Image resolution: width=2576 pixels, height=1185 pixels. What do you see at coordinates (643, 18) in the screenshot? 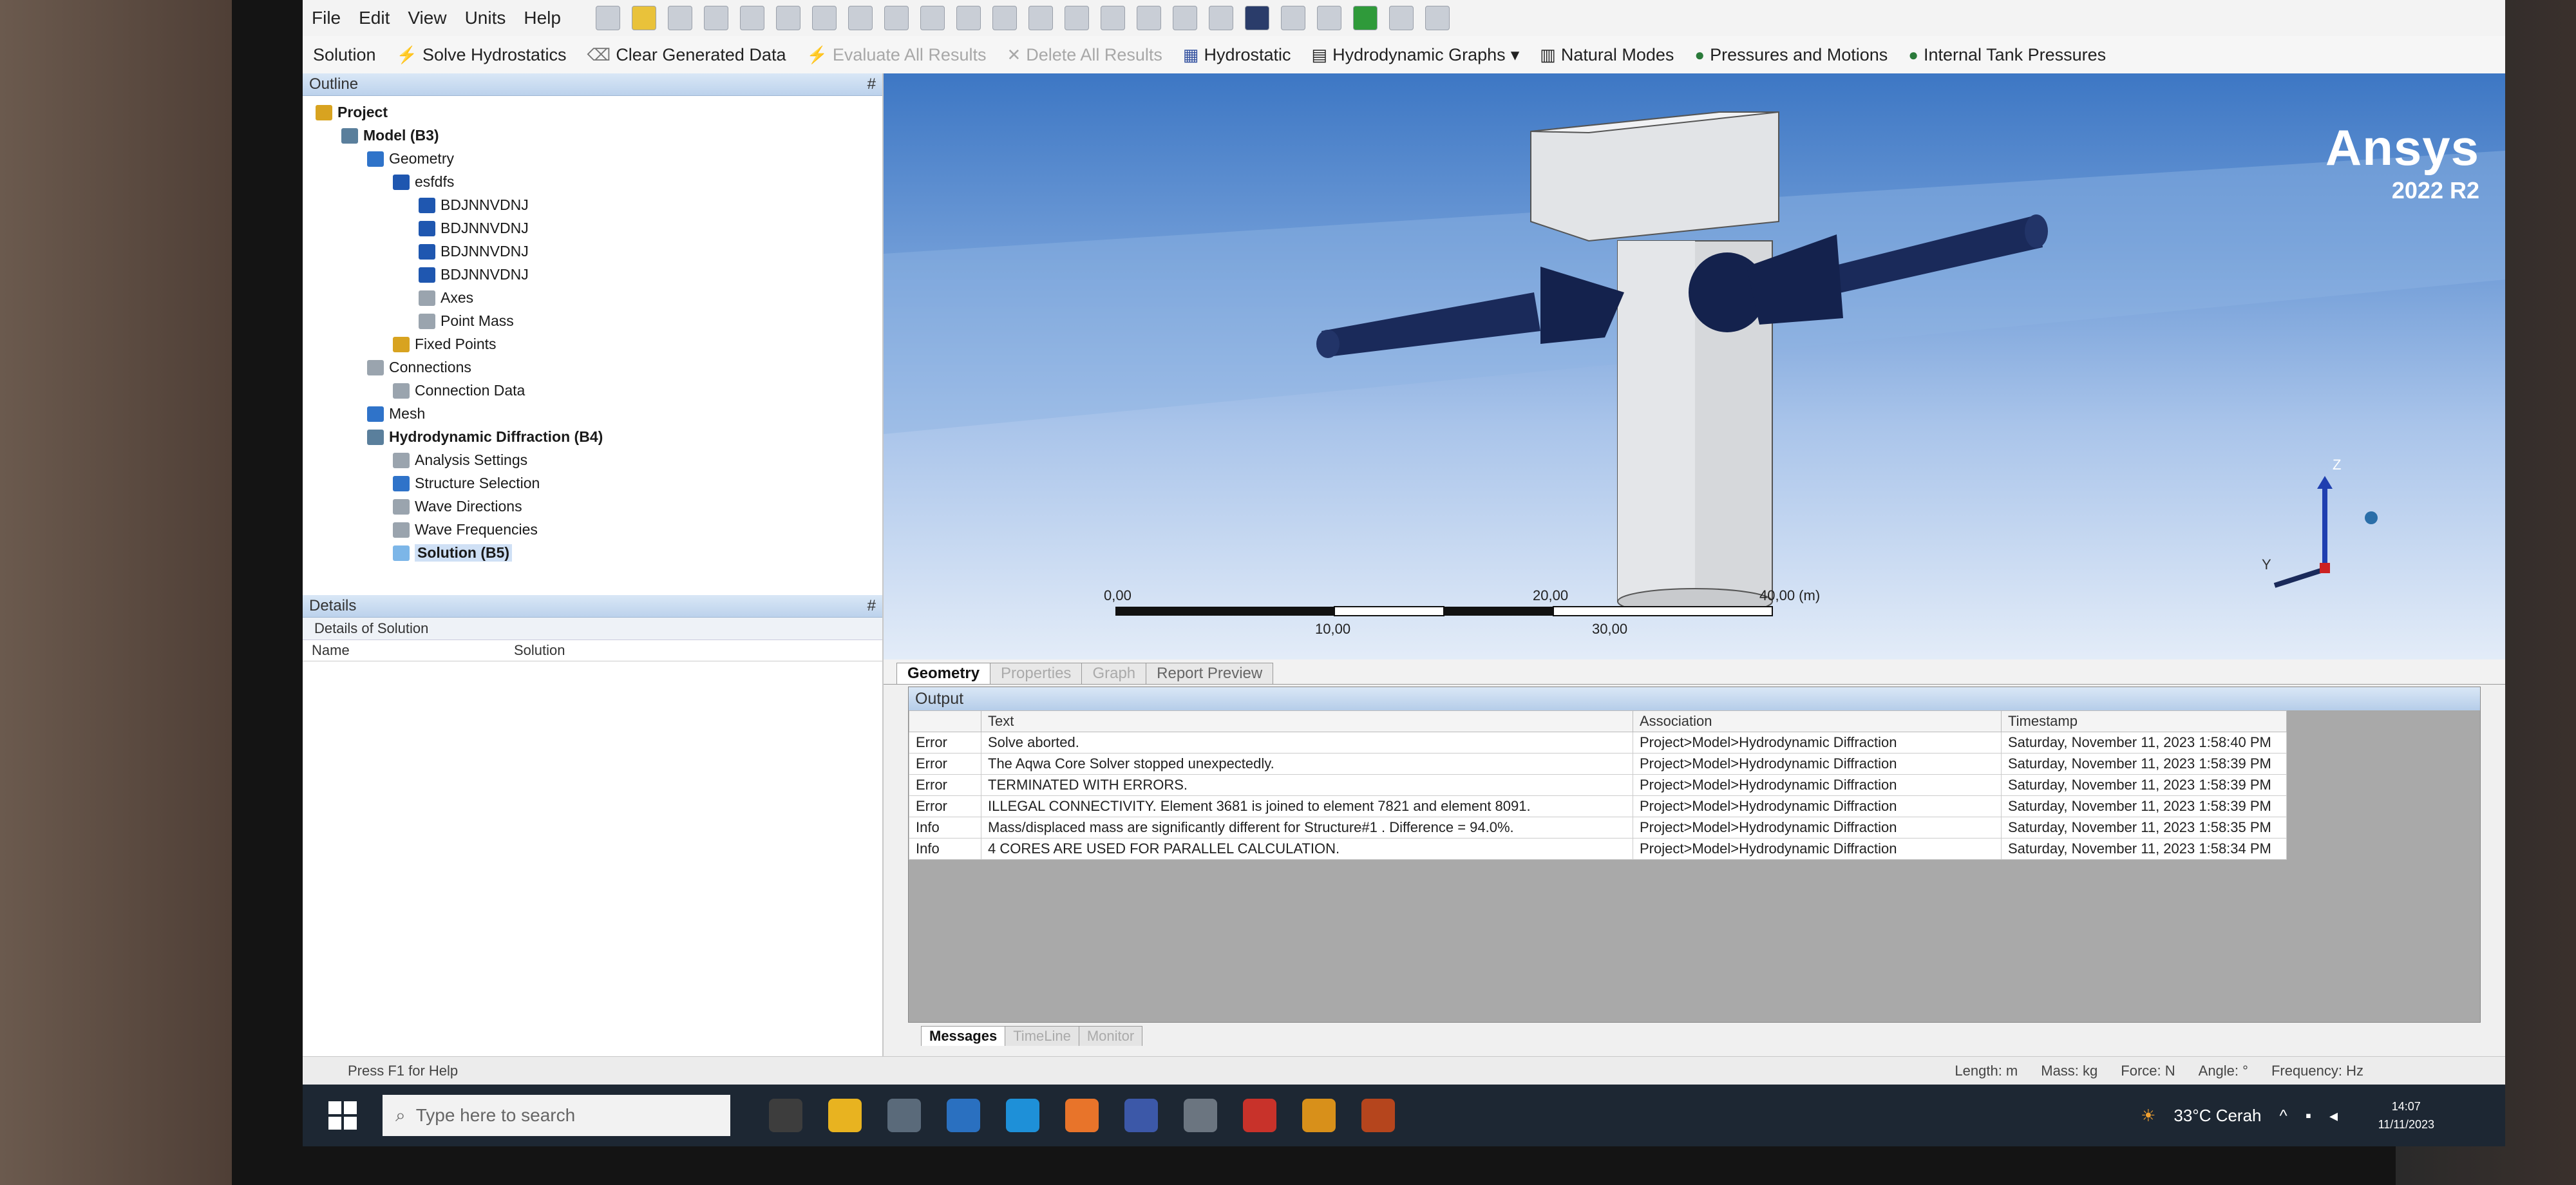
I see `solve-icon` at bounding box center [643, 18].